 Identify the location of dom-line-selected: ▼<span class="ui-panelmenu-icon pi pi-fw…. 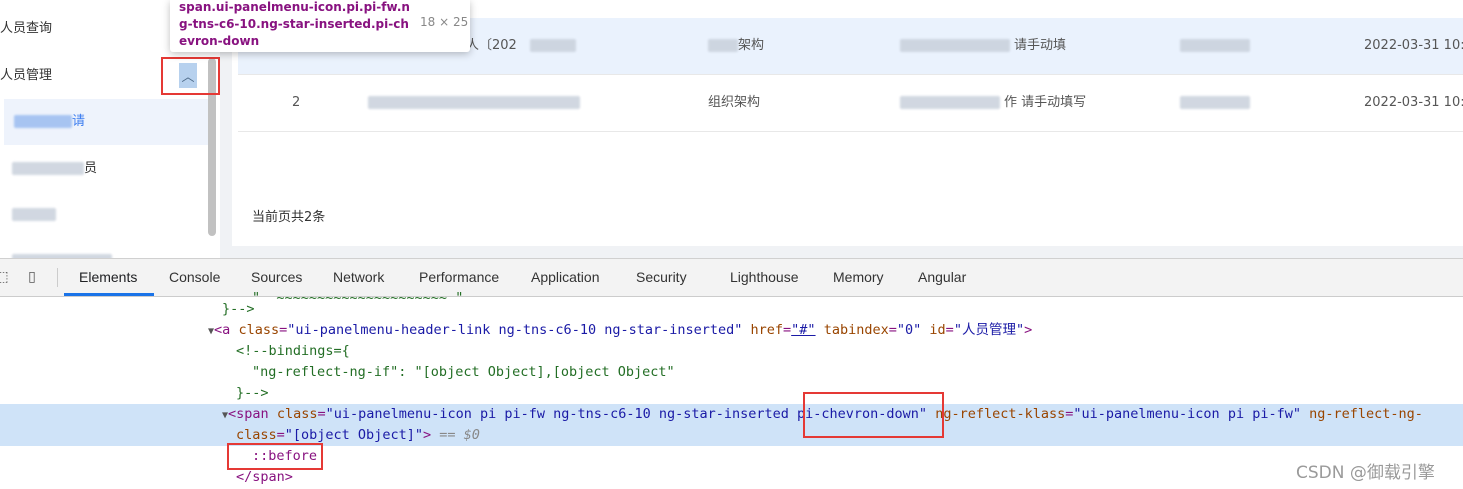
(731, 414).